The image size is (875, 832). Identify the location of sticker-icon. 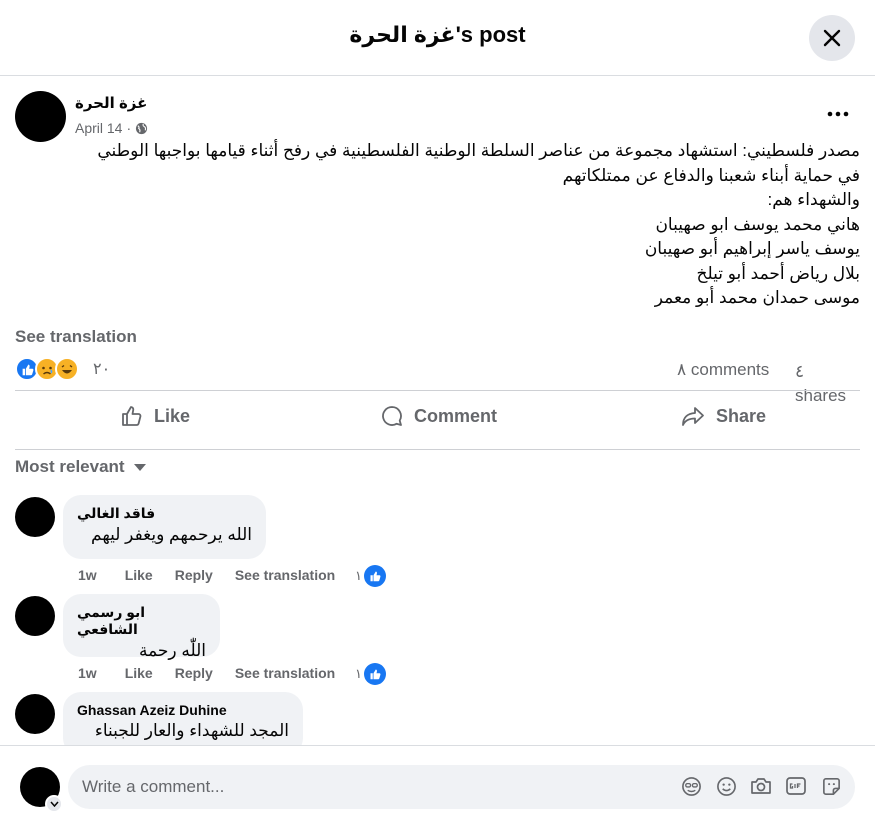
(831, 786).